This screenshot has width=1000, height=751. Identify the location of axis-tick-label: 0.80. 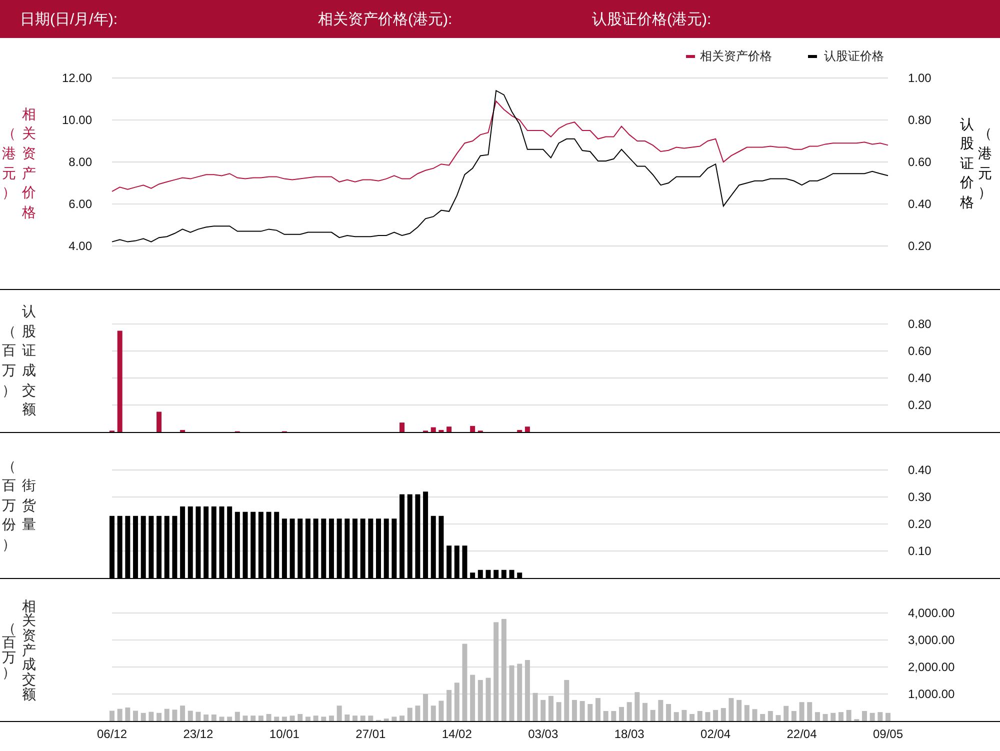
(920, 324).